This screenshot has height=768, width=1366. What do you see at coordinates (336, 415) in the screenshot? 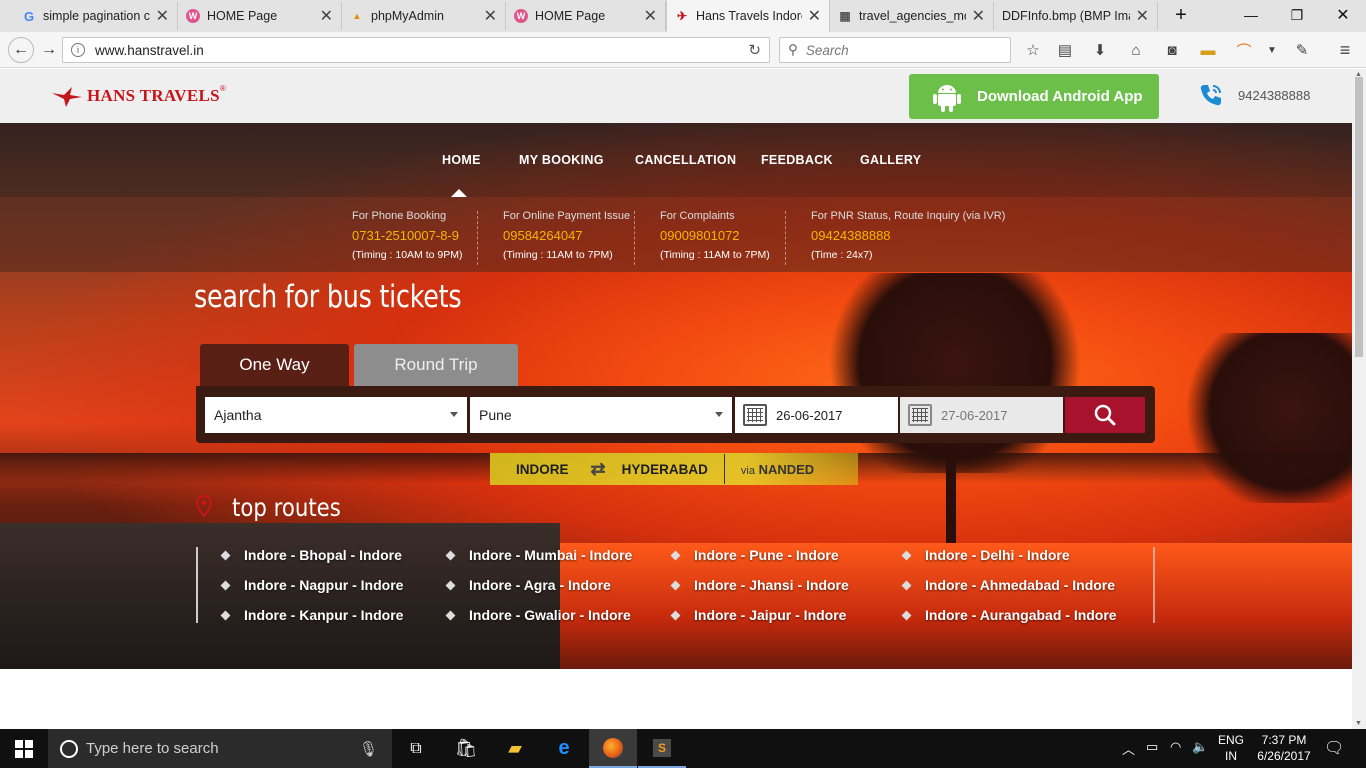
I see `from-city-select: Ajantha` at bounding box center [336, 415].